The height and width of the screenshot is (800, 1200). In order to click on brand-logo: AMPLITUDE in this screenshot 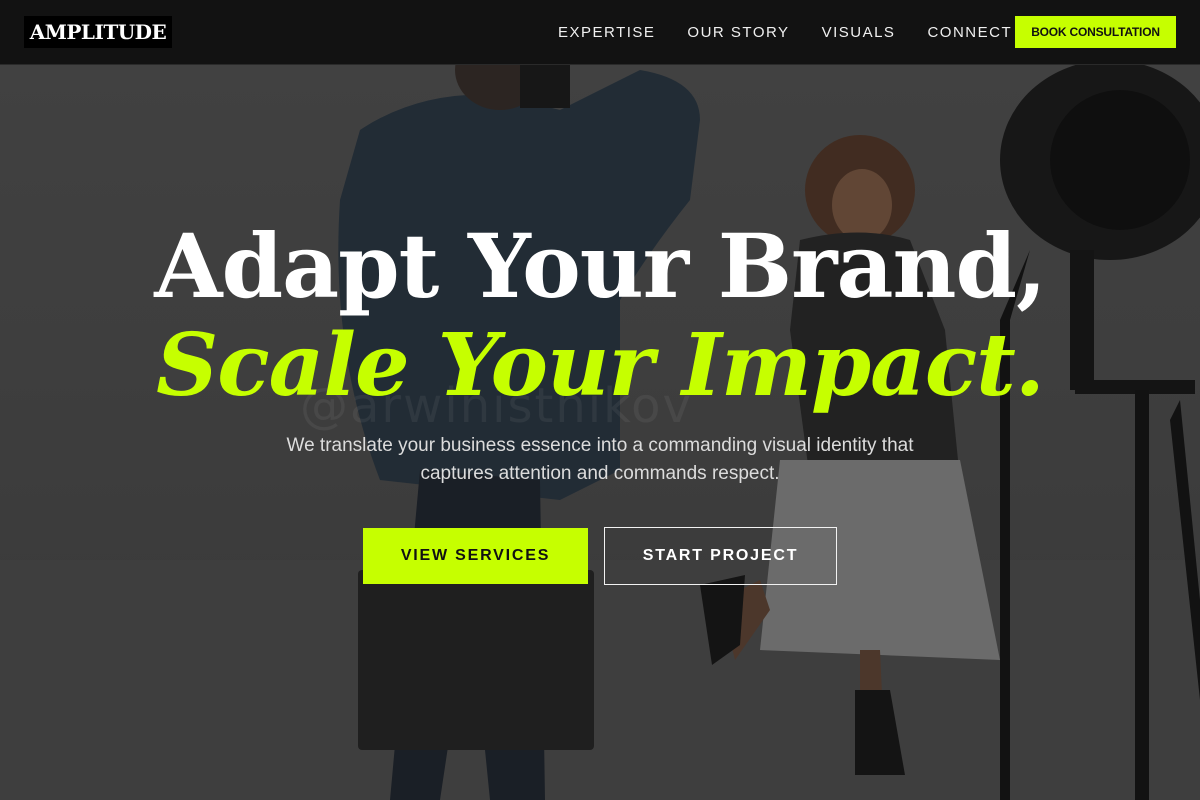, I will do `click(98, 32)`.